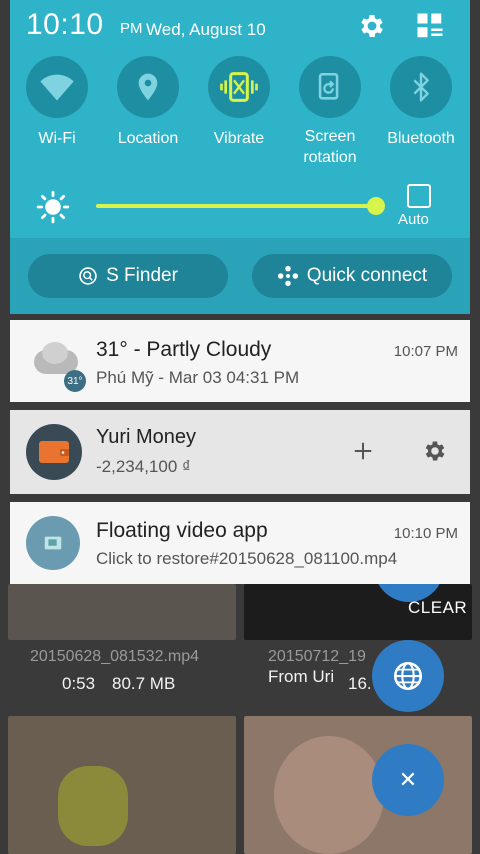 This screenshot has height=854, width=480. I want to click on globe-icon, so click(408, 676).